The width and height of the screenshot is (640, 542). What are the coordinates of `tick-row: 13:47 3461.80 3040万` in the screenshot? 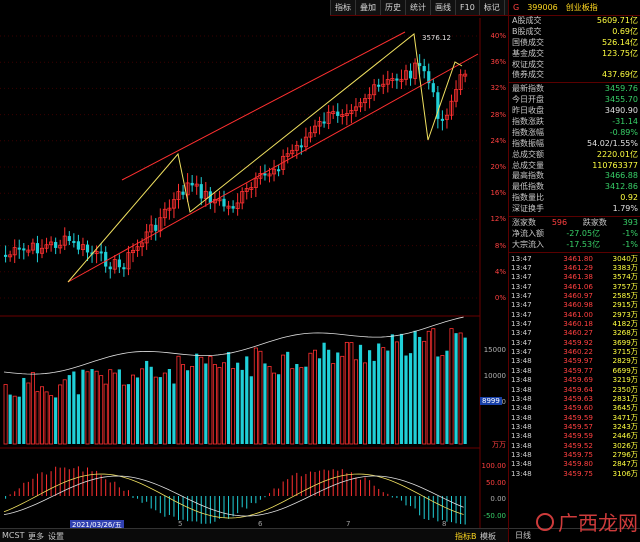 It's located at (574, 258).